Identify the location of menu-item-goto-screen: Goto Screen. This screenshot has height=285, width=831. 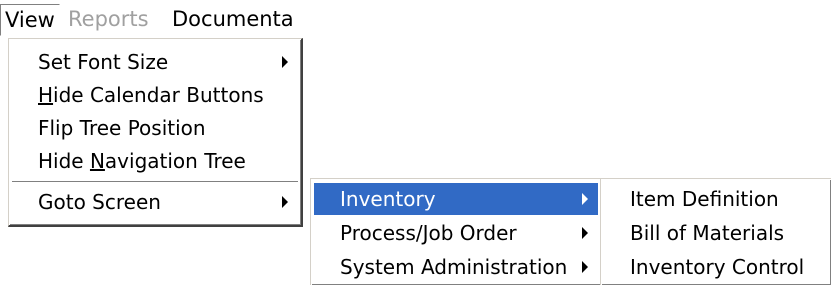
(155, 202).